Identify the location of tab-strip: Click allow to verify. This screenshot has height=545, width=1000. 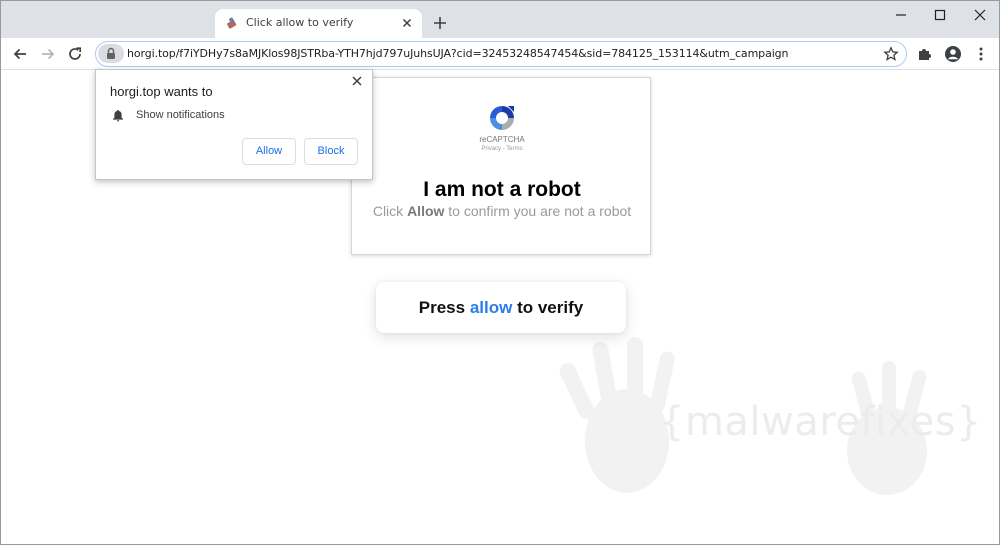
(500, 19).